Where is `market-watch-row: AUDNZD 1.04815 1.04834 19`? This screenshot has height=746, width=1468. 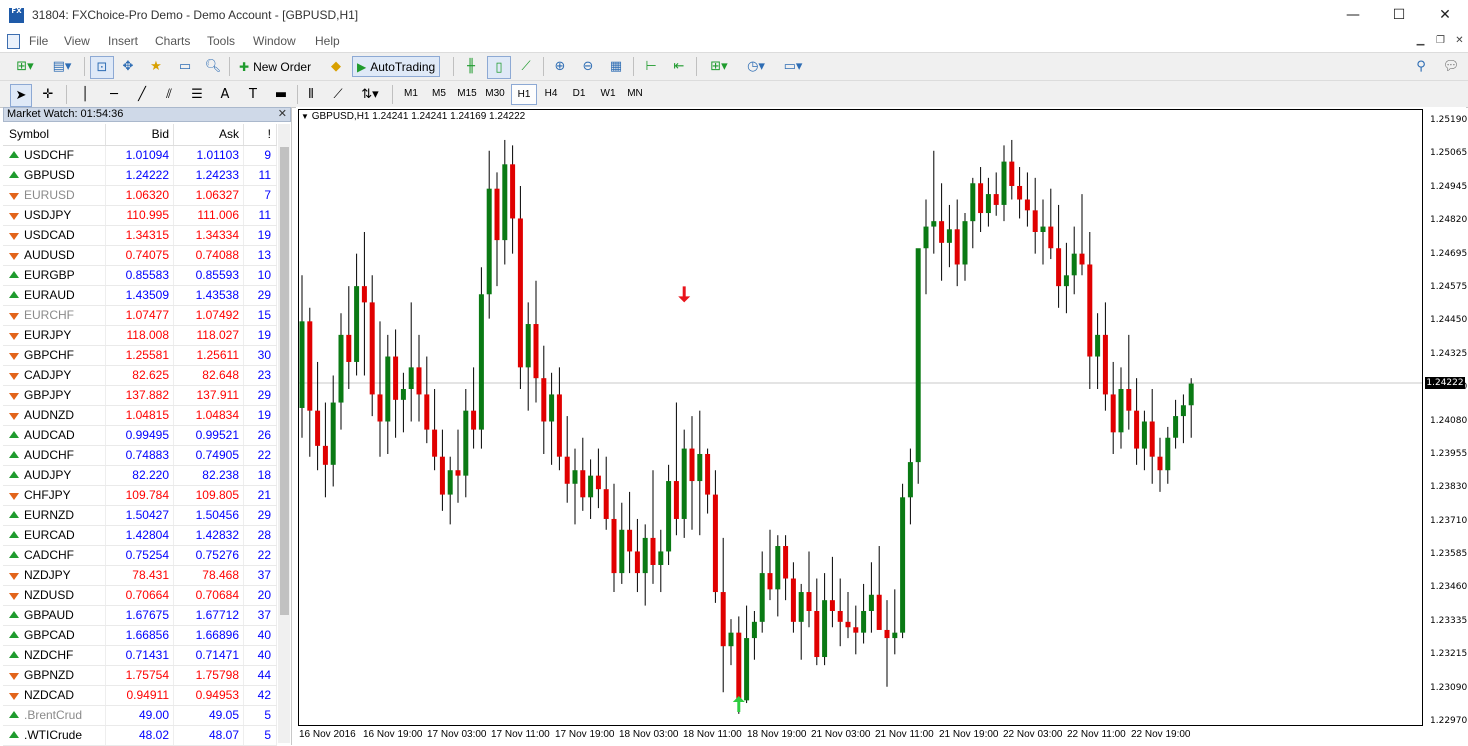 market-watch-row: AUDNZD 1.04815 1.04834 19 is located at coordinates (140, 416).